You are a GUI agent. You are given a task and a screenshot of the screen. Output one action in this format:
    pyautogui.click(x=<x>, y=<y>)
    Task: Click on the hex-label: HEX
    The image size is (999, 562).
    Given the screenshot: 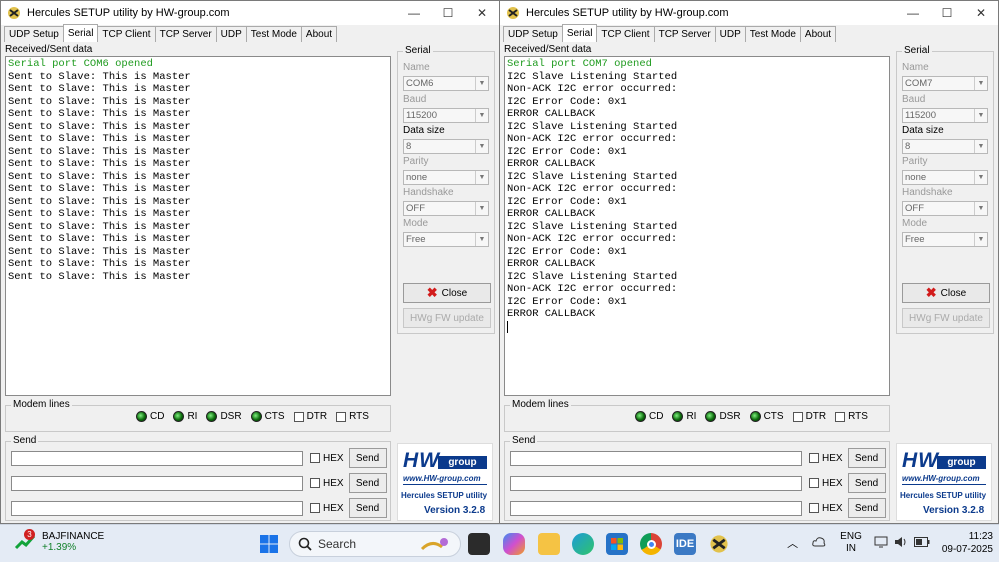 What is the action you would take?
    pyautogui.click(x=832, y=508)
    